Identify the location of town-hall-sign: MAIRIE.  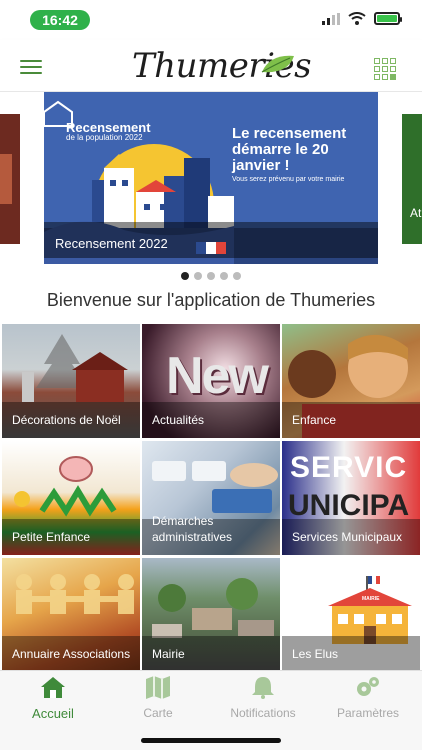
(371, 599).